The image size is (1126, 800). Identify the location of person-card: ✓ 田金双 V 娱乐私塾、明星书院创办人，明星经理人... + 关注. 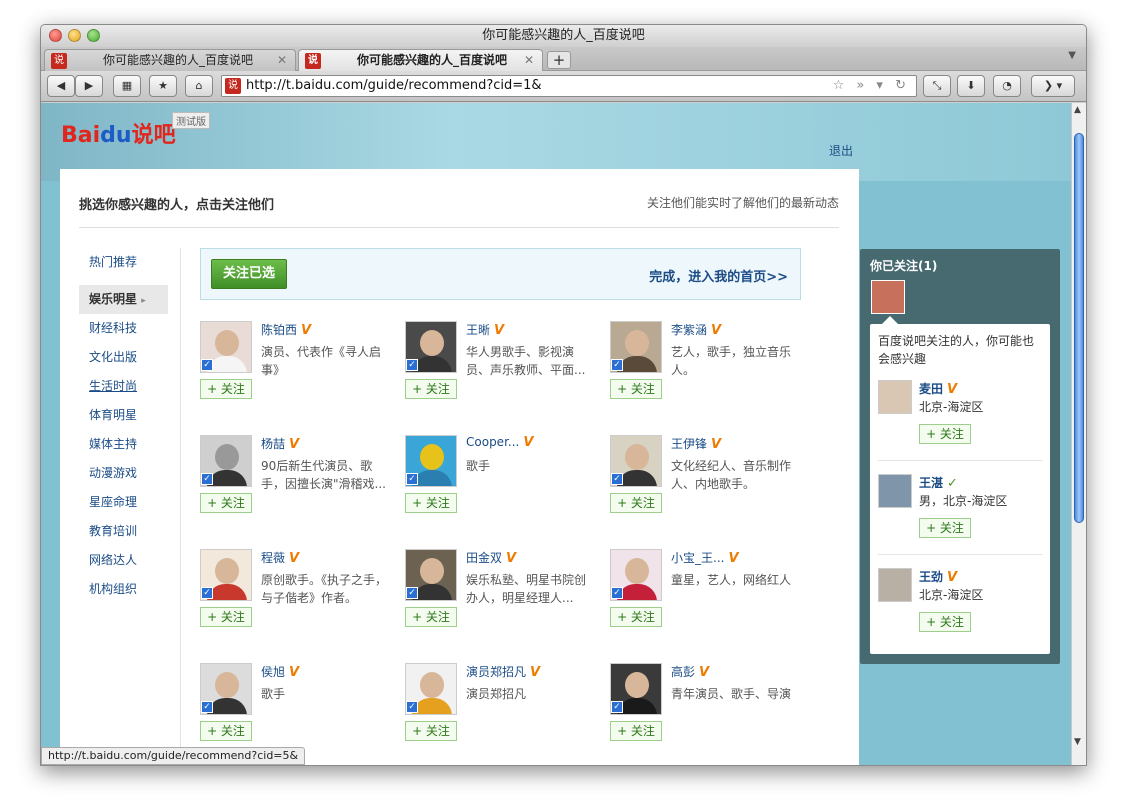
(502, 599).